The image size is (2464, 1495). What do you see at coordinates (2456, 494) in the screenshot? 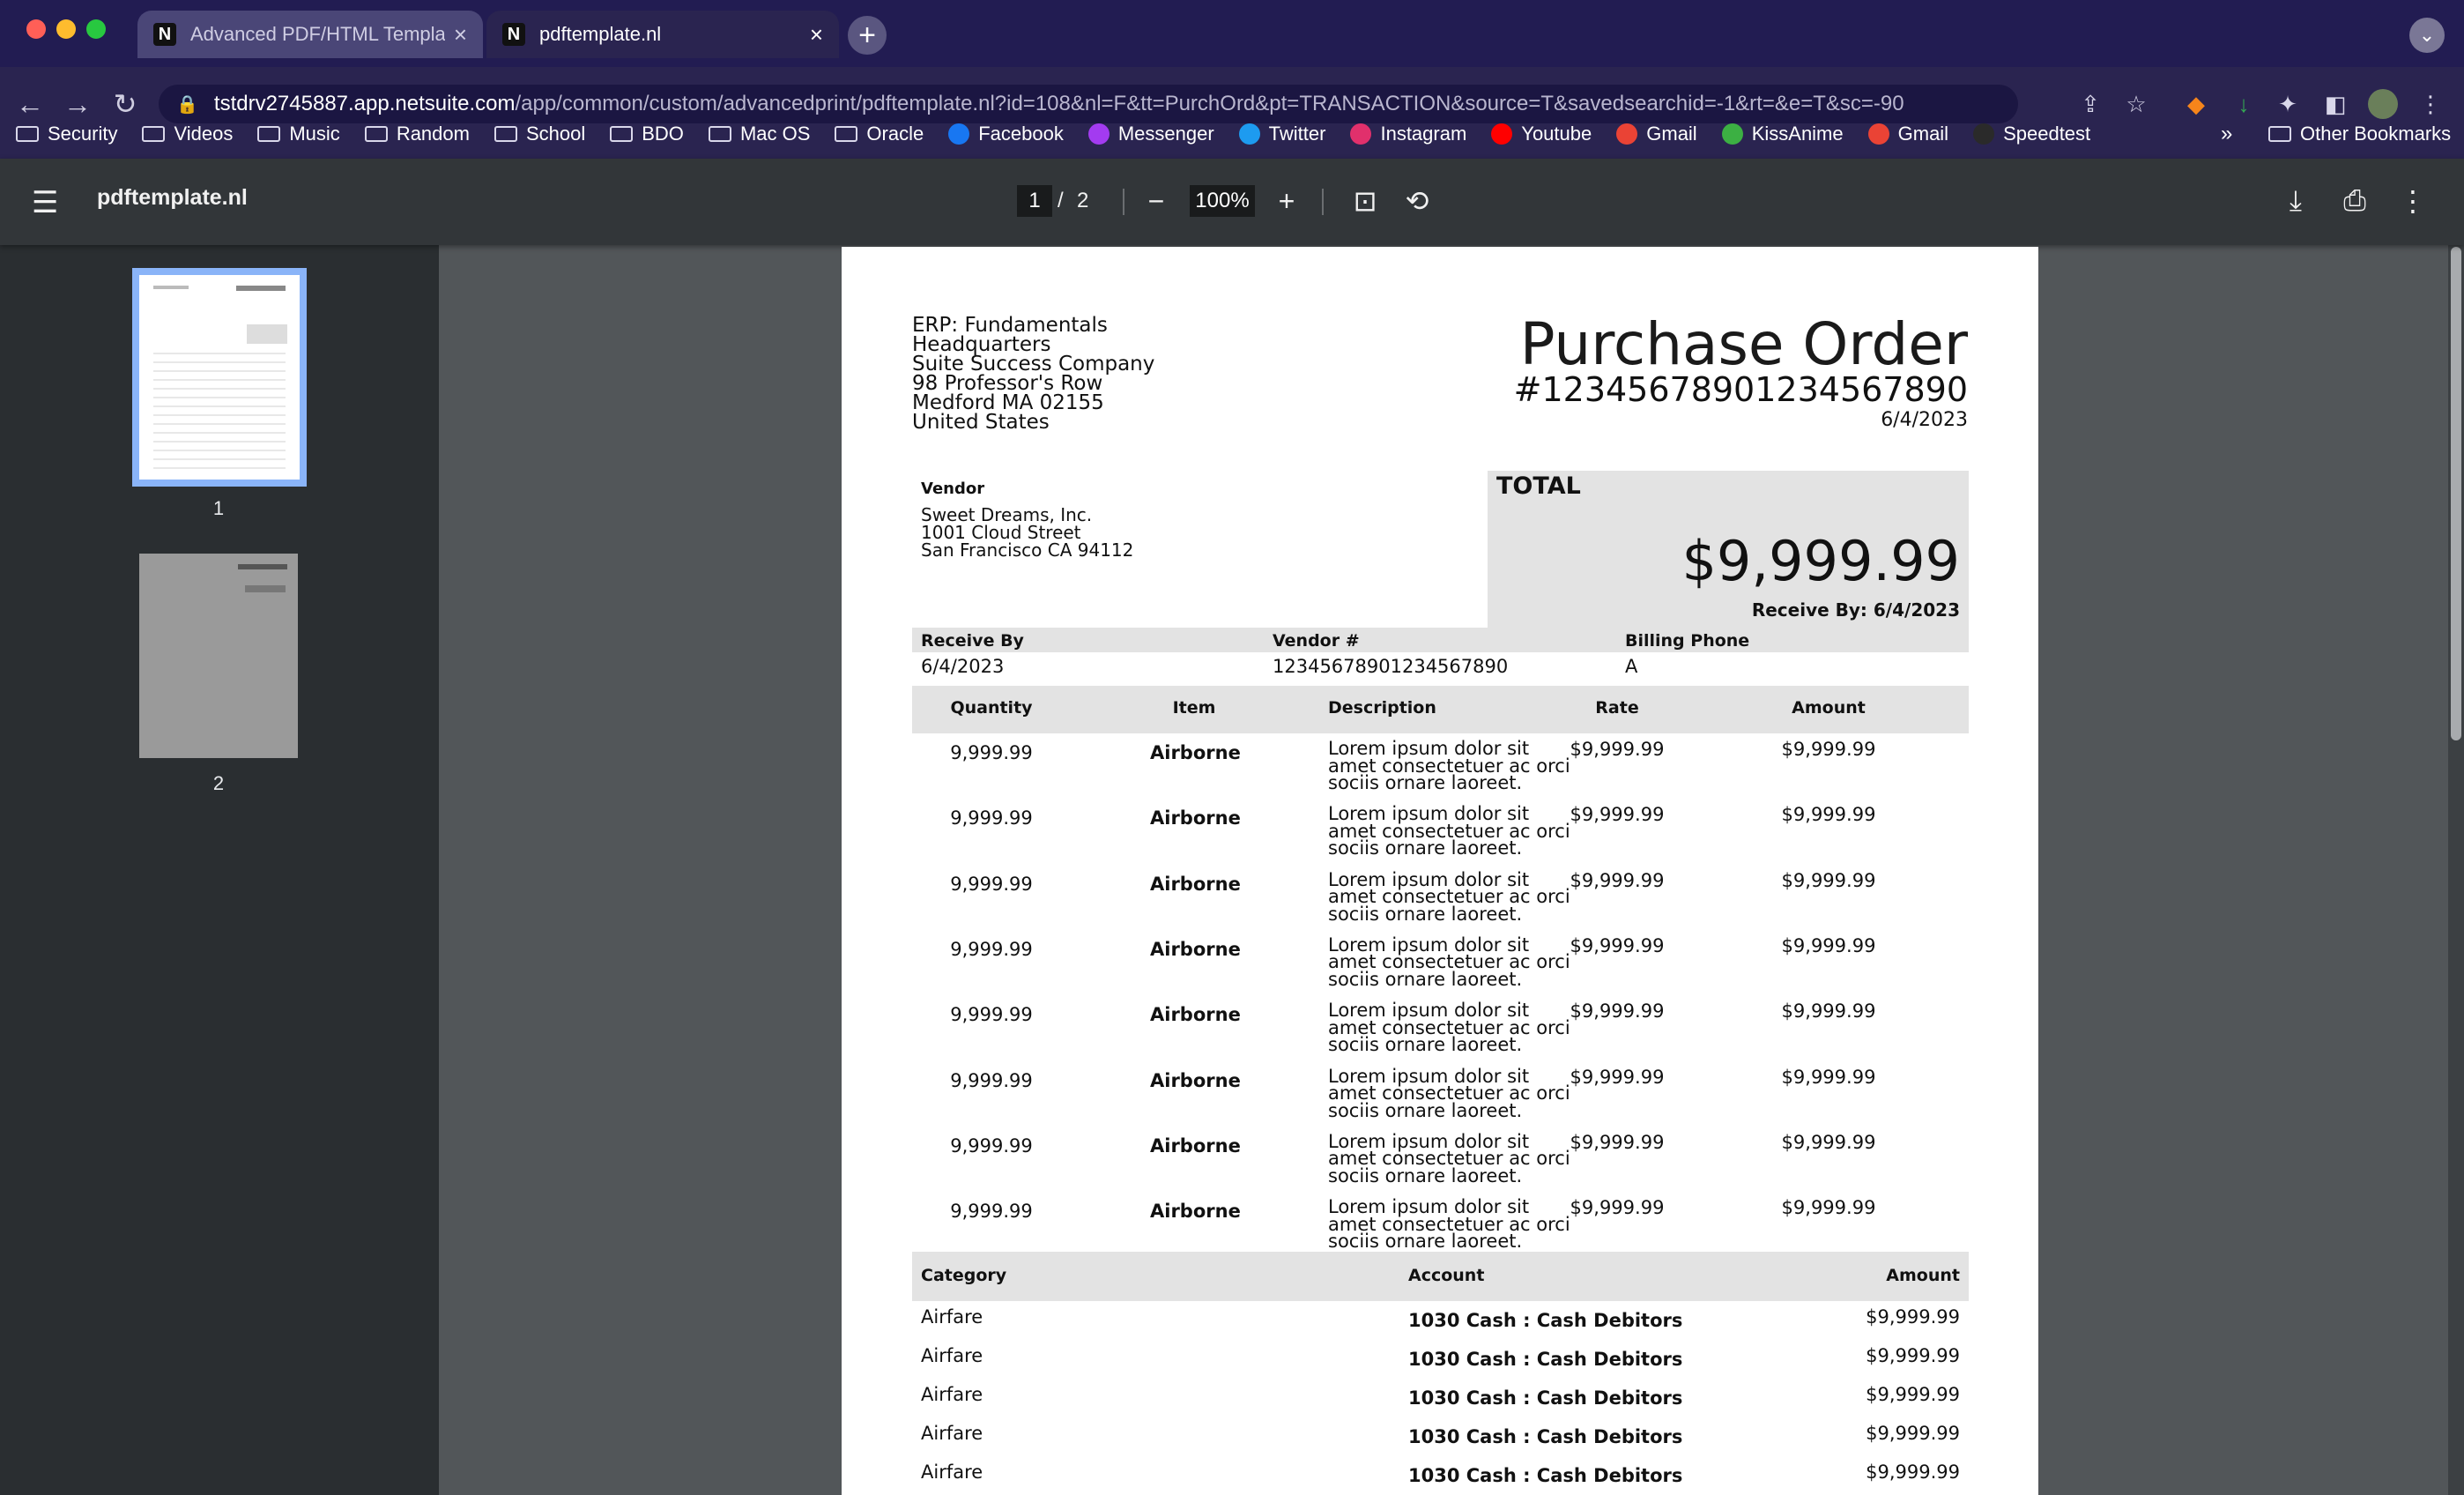
I see `scrollbar-thumb` at bounding box center [2456, 494].